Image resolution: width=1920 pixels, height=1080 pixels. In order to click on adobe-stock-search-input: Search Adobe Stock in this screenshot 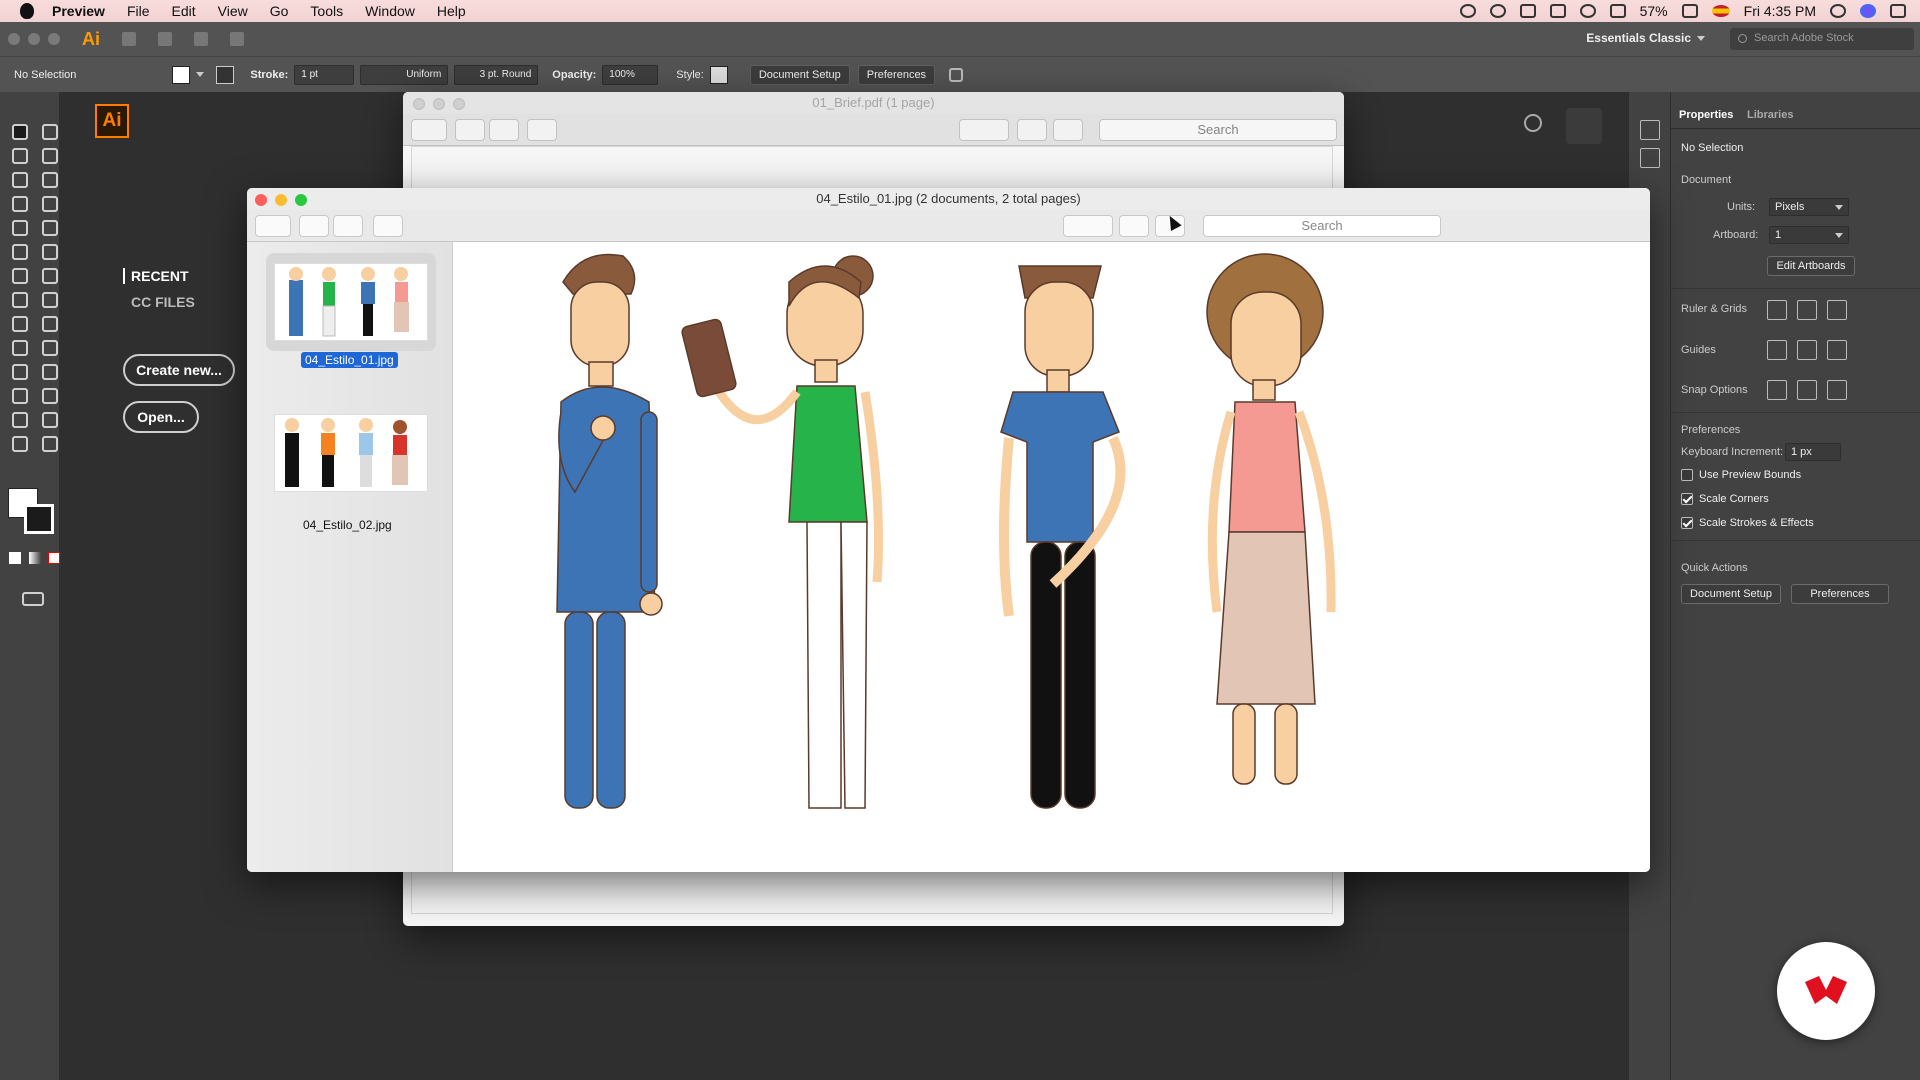, I will do `click(1822, 39)`.